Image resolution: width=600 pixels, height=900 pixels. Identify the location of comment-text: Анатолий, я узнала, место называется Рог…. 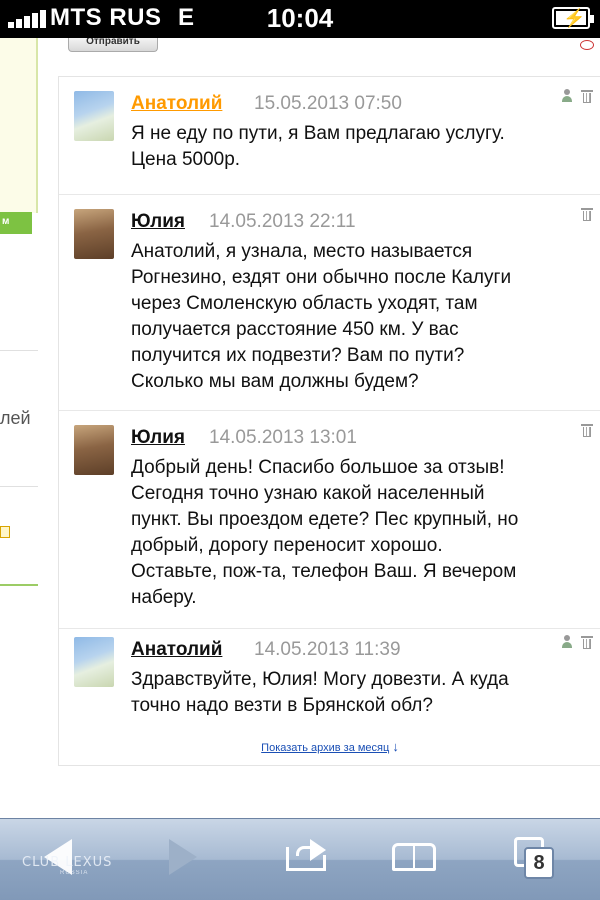
(321, 316).